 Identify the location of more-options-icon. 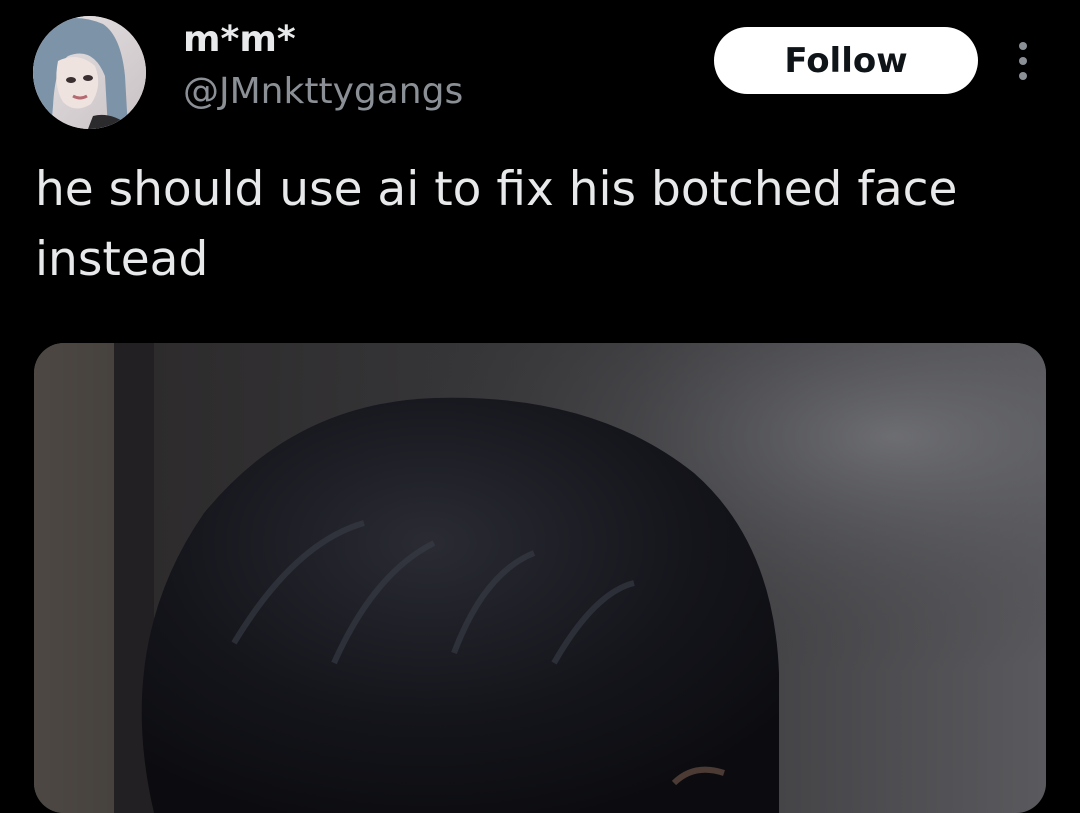
(1023, 46).